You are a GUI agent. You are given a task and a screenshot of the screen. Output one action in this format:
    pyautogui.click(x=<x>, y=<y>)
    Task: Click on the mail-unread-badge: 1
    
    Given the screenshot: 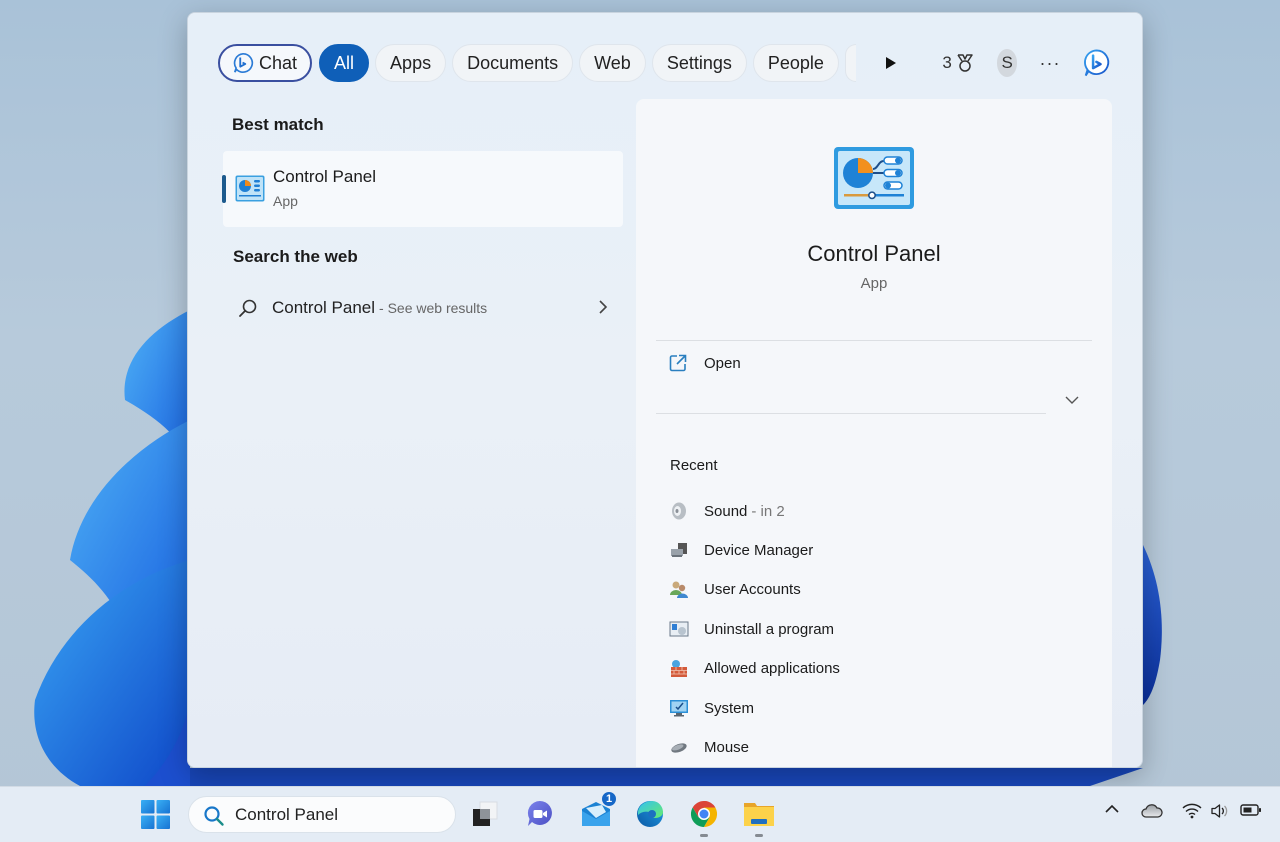 What is the action you would take?
    pyautogui.click(x=609, y=799)
    